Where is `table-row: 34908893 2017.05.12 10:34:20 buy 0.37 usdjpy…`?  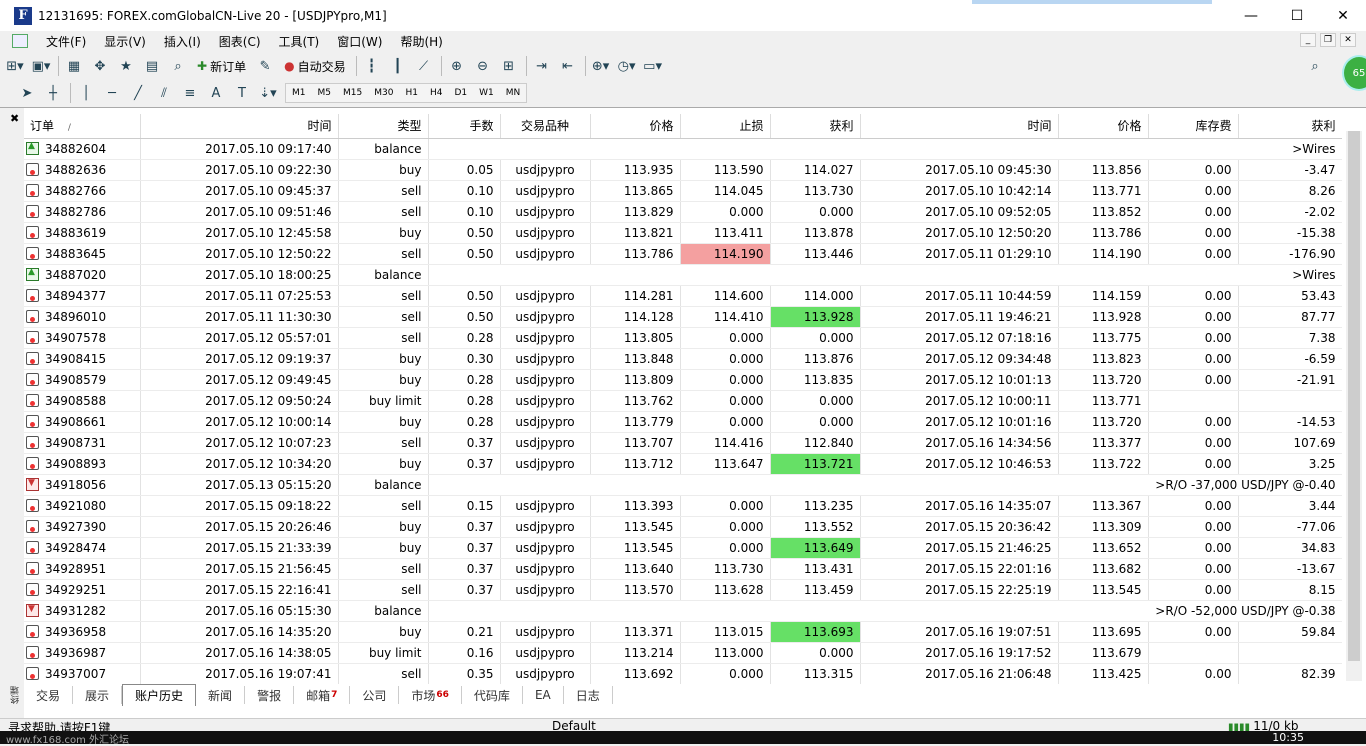
table-row: 34908893 2017.05.12 10:34:20 buy 0.37 usdjpy… is located at coordinates (683, 464).